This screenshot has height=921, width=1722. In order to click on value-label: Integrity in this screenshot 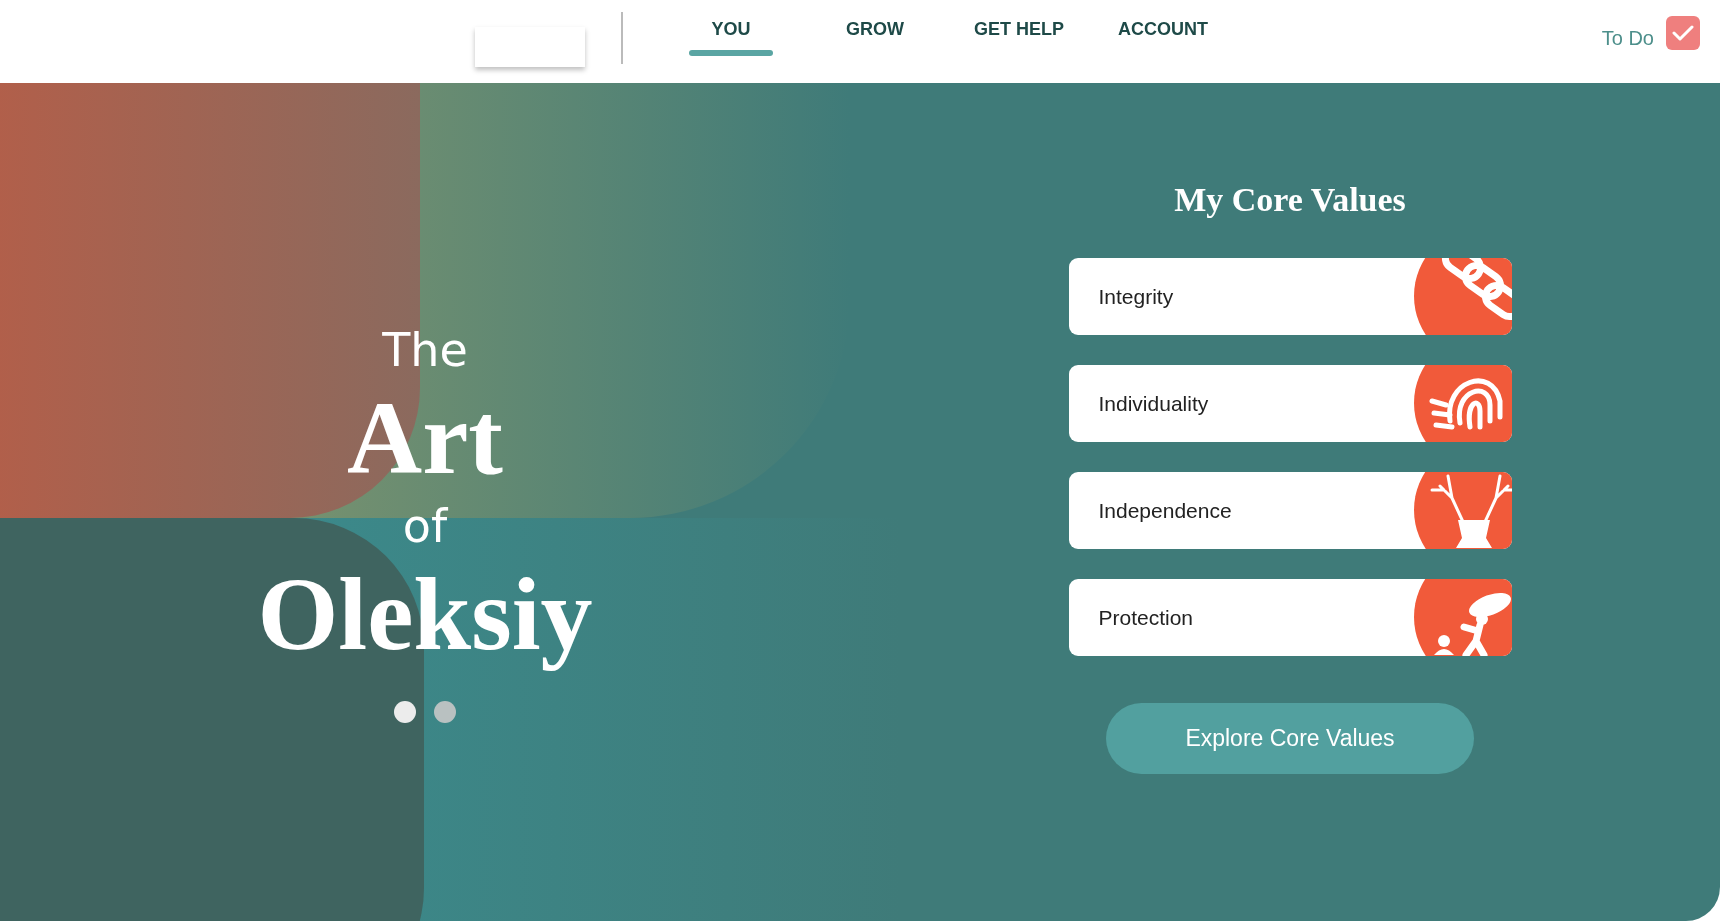, I will do `click(1135, 296)`.